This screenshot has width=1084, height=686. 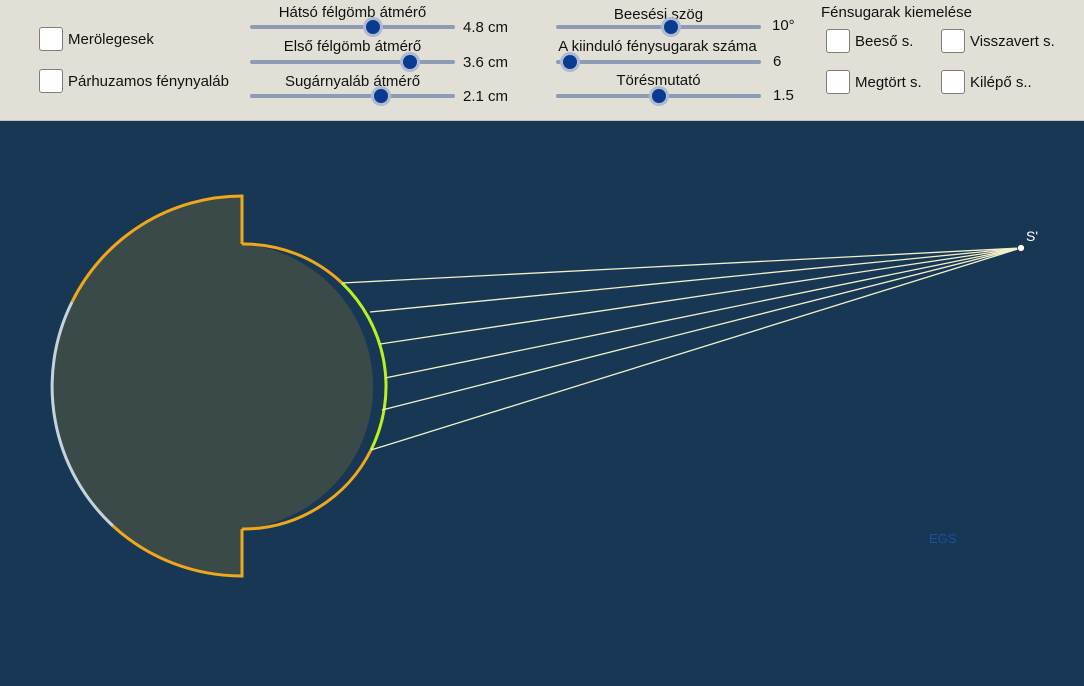 What do you see at coordinates (658, 80) in the screenshot?
I see `toresmutato-slider-label: Törésmutató` at bounding box center [658, 80].